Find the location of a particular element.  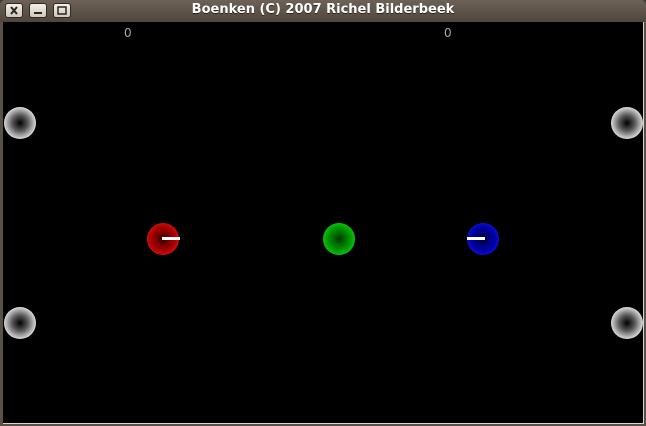

obstacle-top-left is located at coordinates (20, 123).